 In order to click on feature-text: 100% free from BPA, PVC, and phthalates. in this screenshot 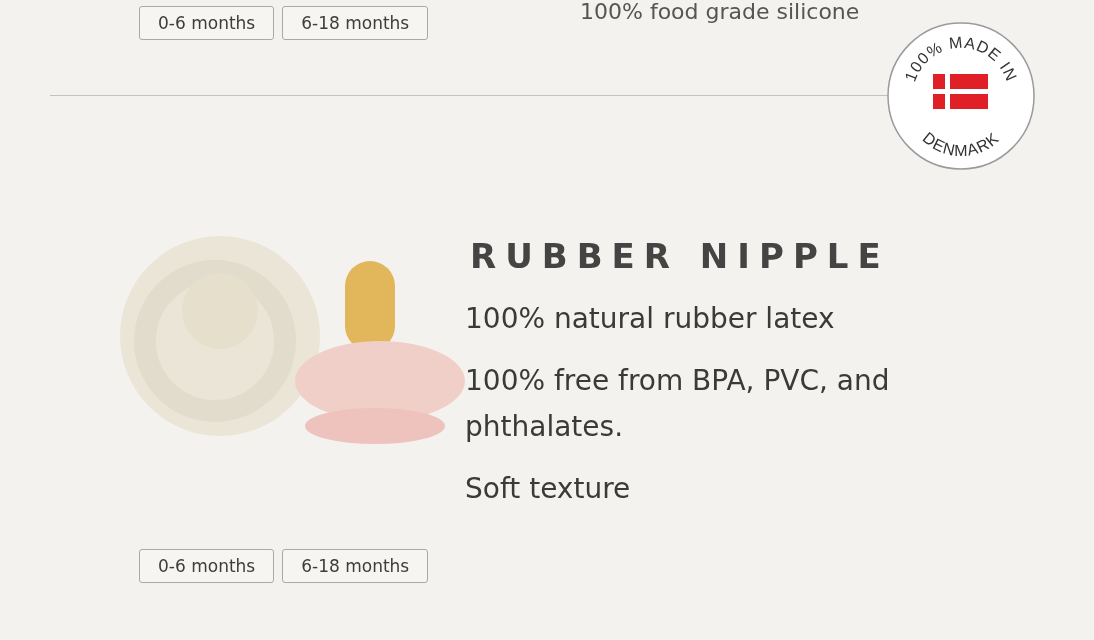, I will do `click(678, 404)`.